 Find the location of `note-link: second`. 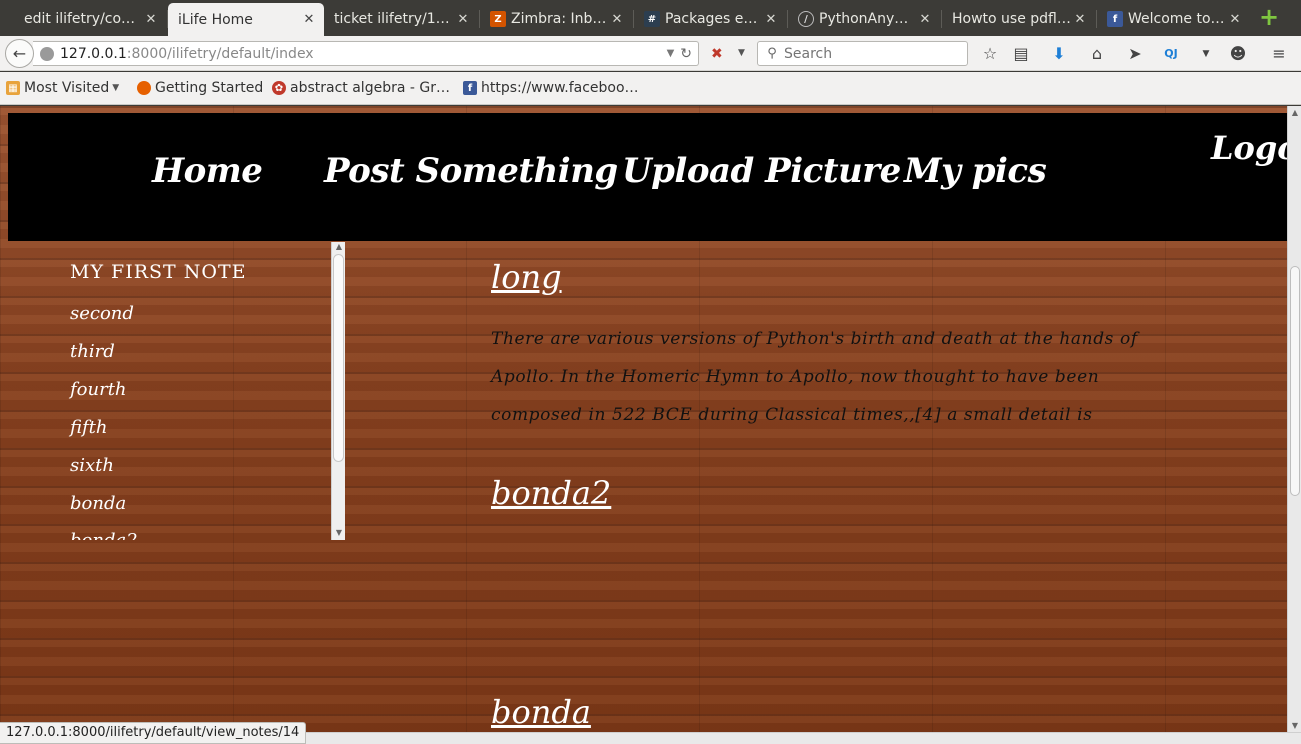

note-link: second is located at coordinates (102, 313).